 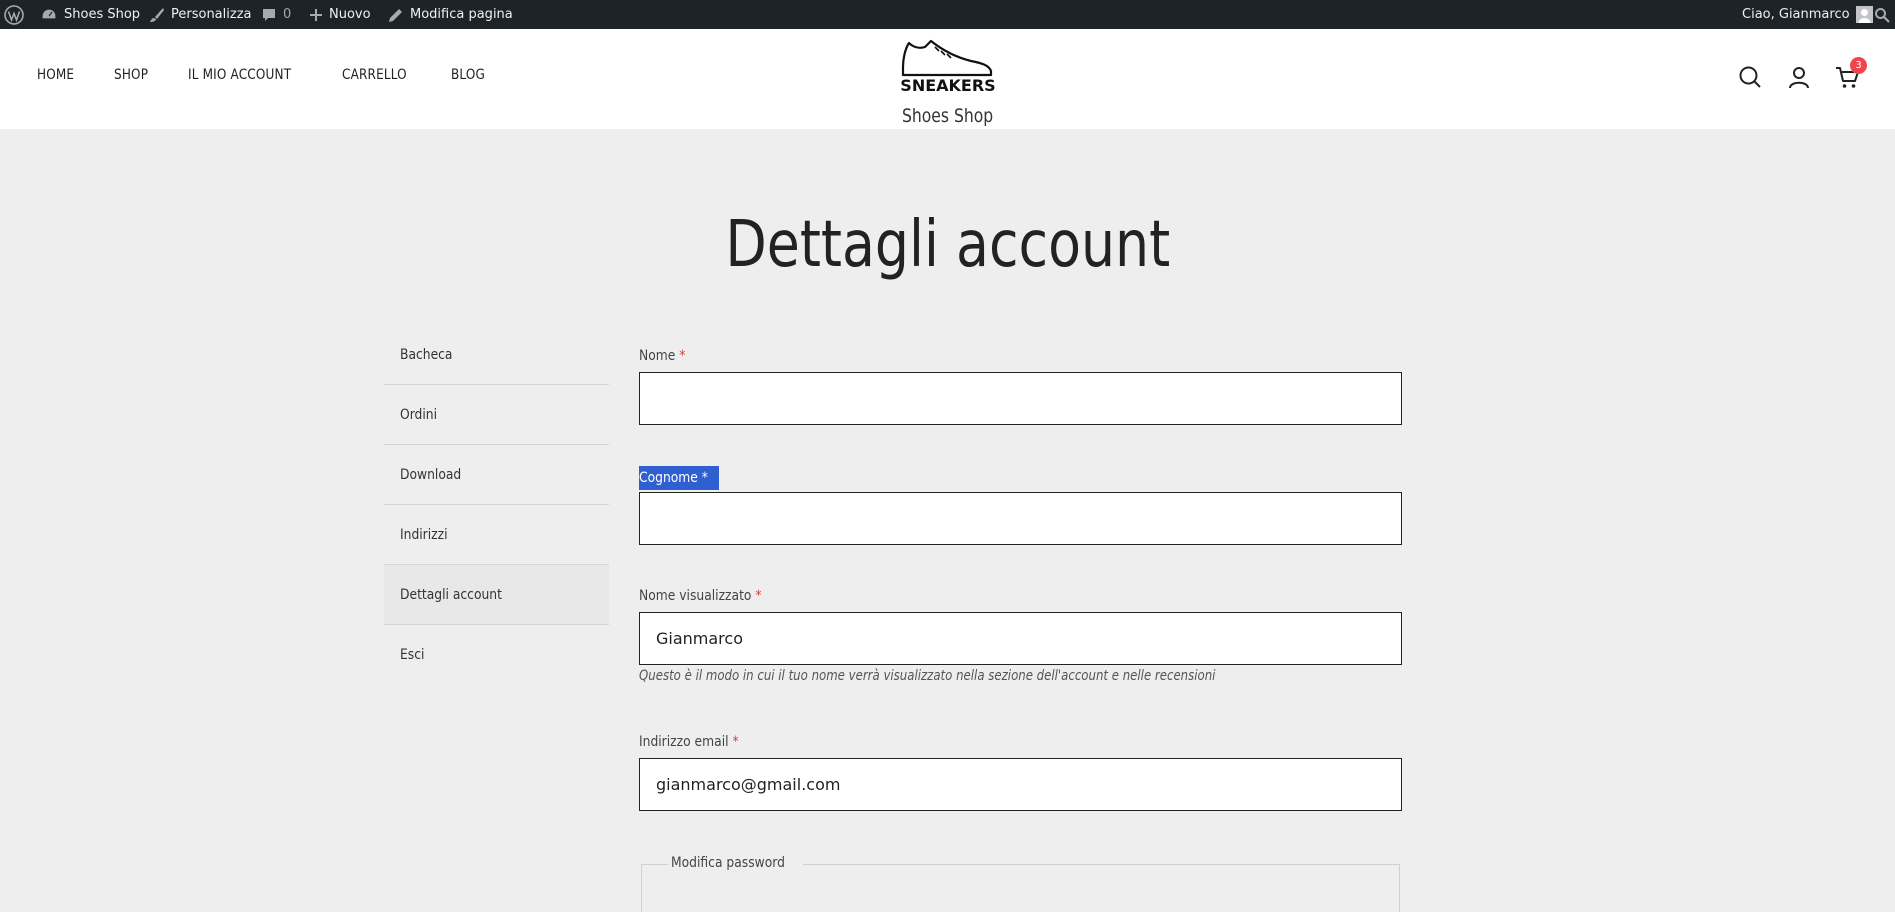 I want to click on adminbar-search-icon, so click(x=1882, y=14).